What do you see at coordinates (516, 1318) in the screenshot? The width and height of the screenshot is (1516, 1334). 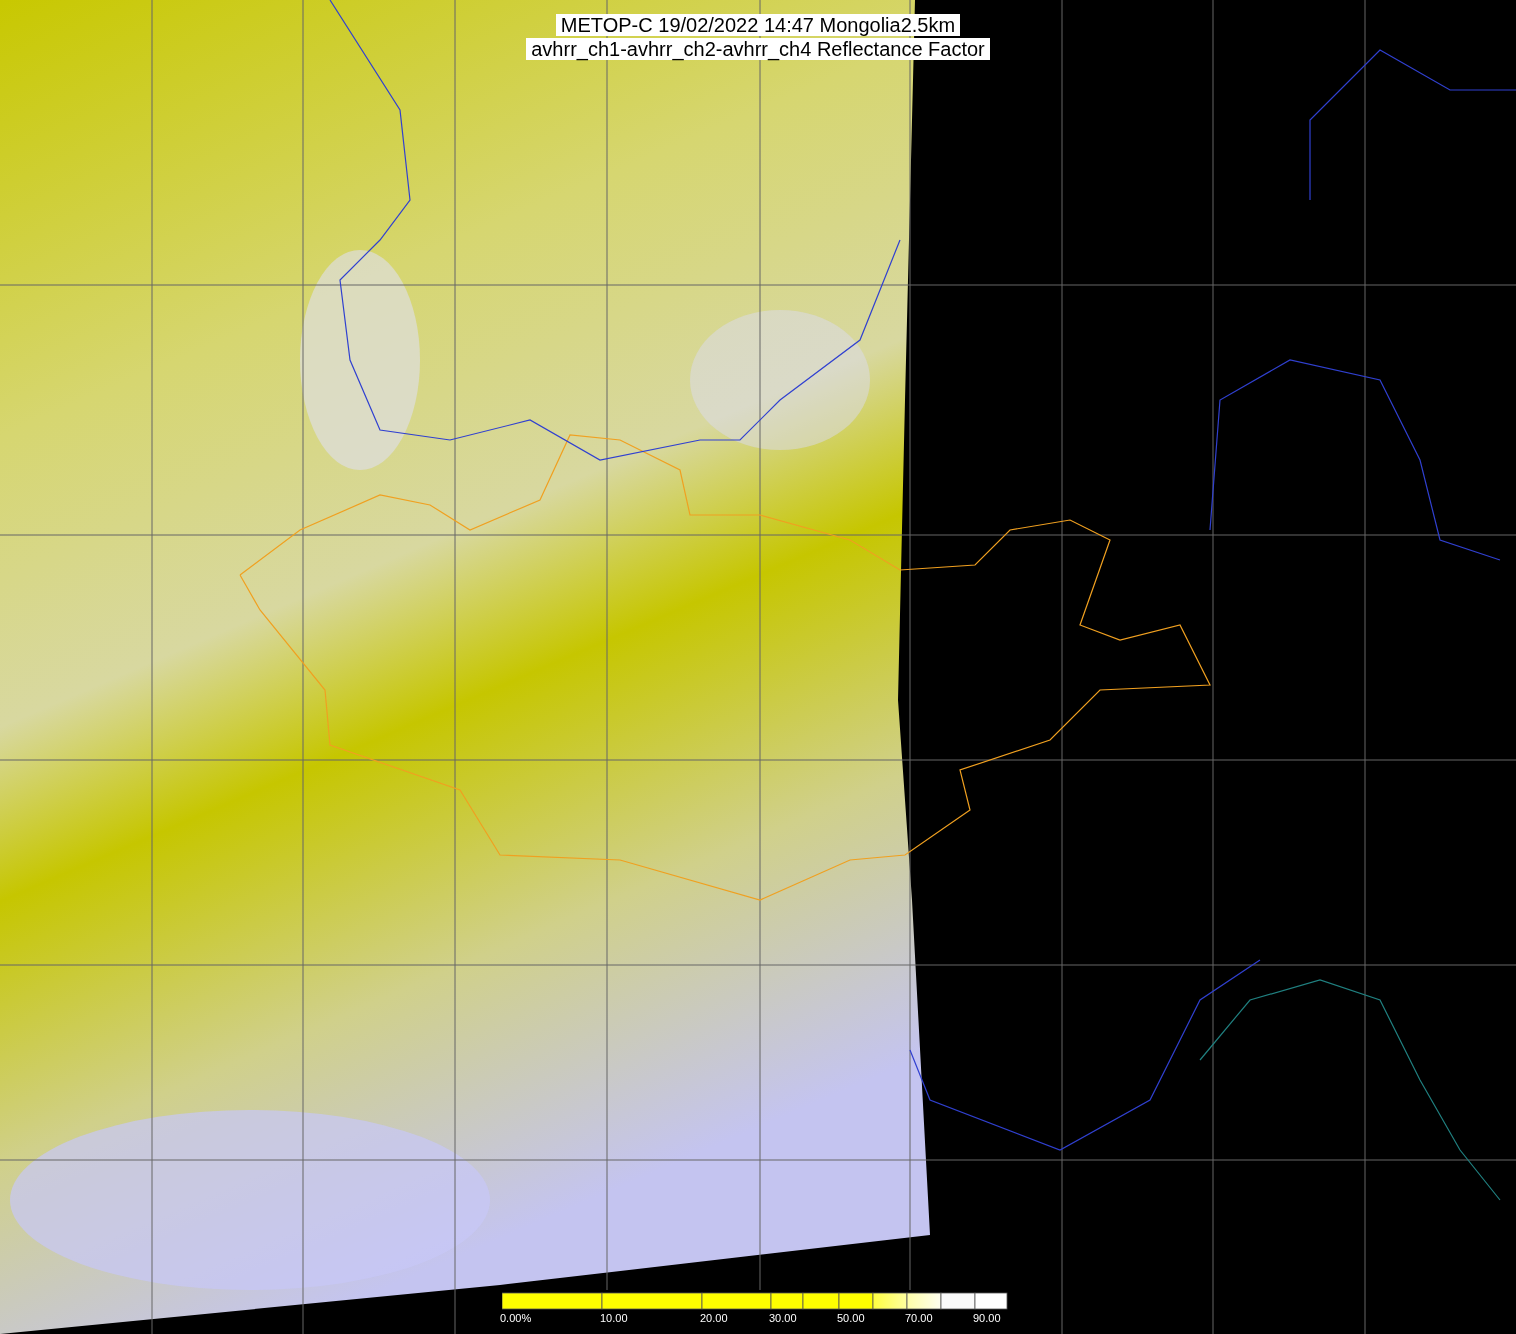 I see `scale-label: 0.00%` at bounding box center [516, 1318].